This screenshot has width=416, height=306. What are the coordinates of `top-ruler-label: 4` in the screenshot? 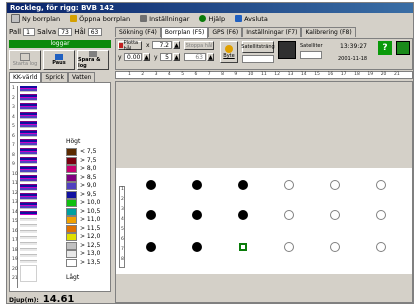 It's located at (169, 74).